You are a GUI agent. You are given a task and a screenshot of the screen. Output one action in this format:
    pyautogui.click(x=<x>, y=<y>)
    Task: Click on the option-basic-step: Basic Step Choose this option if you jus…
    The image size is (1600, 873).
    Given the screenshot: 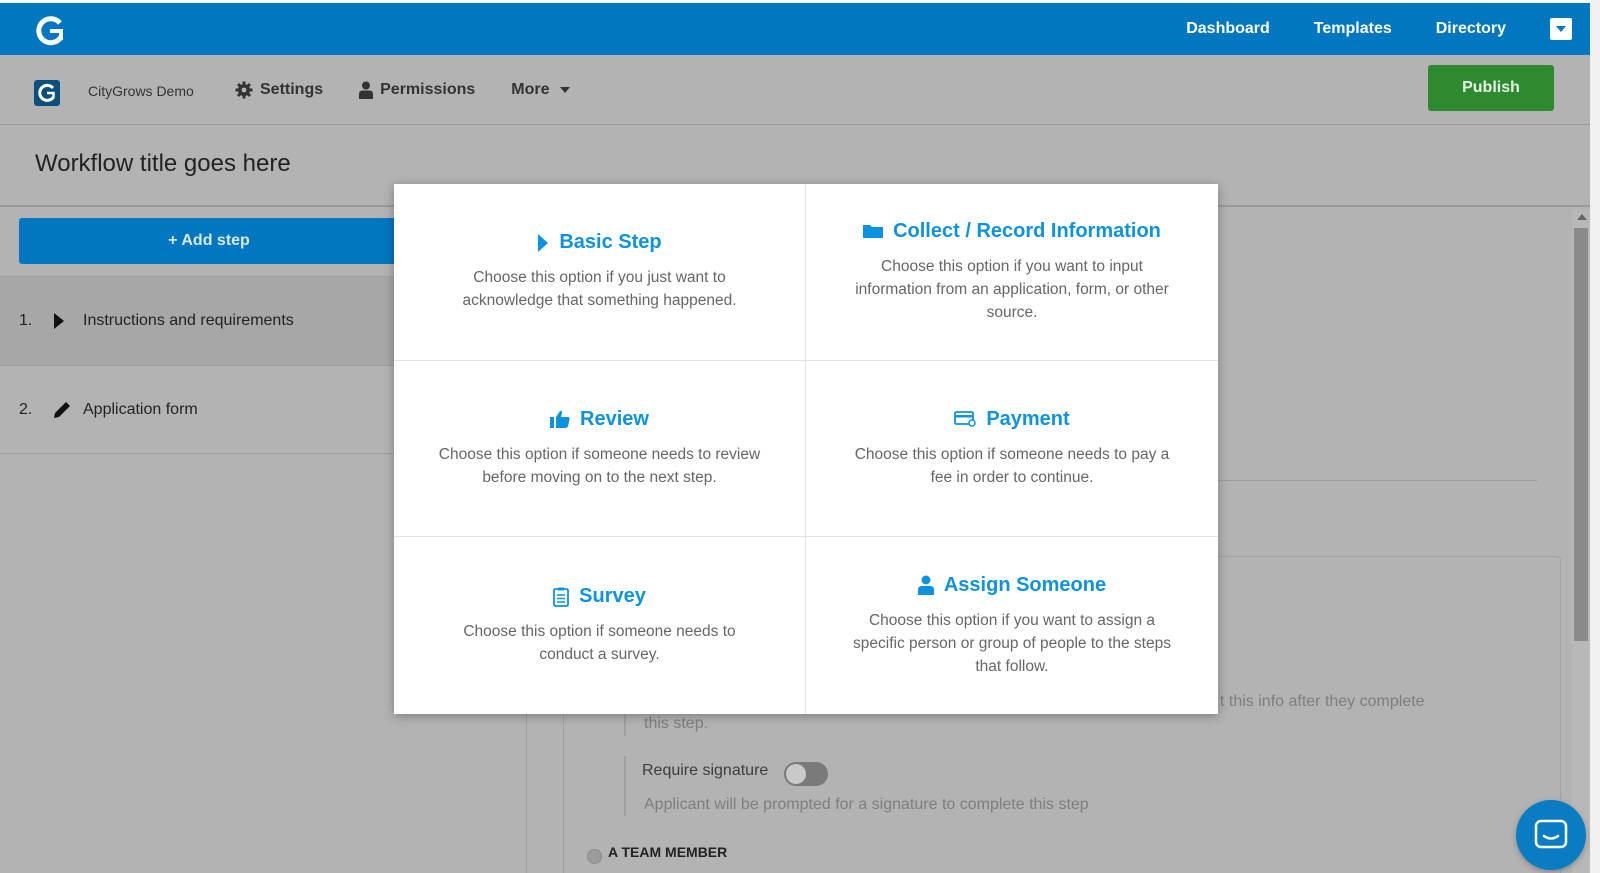 What is the action you would take?
    pyautogui.click(x=600, y=272)
    